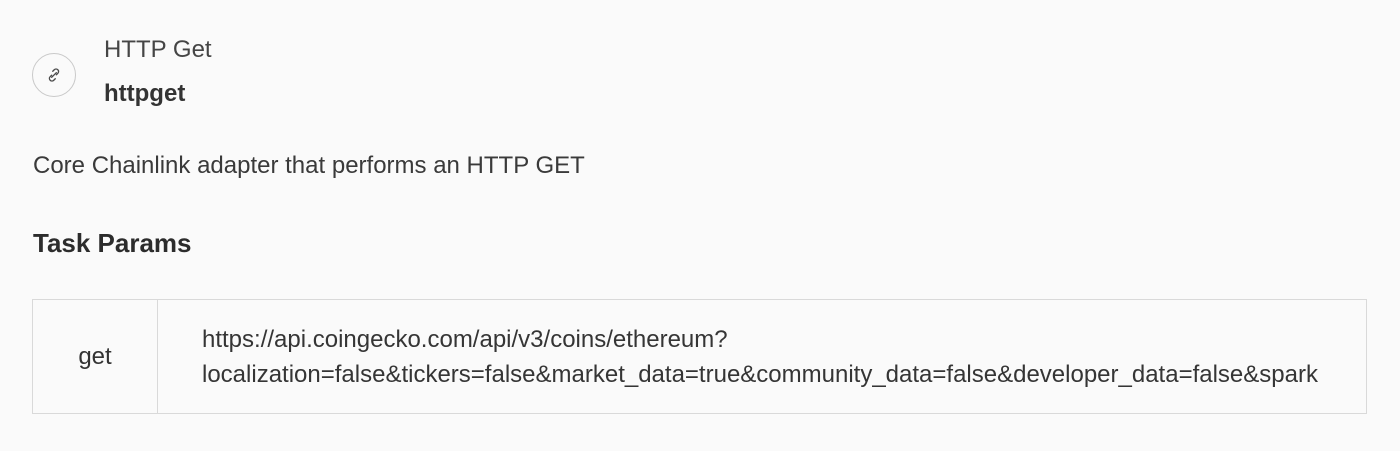 The width and height of the screenshot is (1400, 451). Describe the element at coordinates (158, 72) in the screenshot. I see `task-title-block: HTTP Get httpget` at that location.